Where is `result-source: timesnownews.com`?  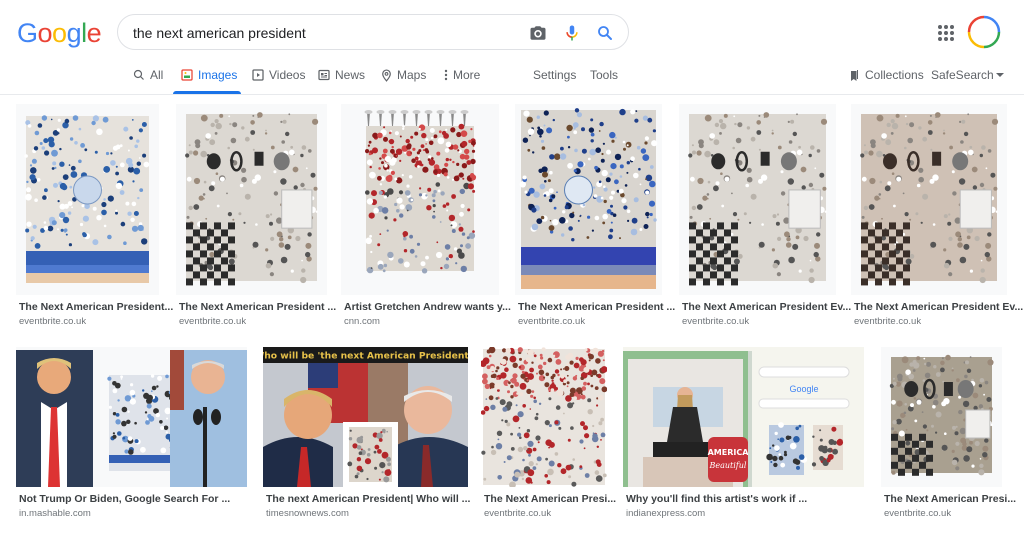 result-source: timesnownews.com is located at coordinates (307, 513).